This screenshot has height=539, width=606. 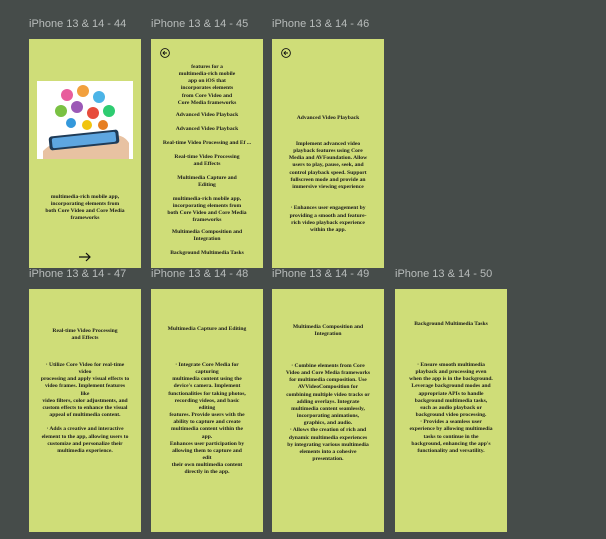 I want to click on menu-item-multimedia-composition: Multimedia Composition and Integration, so click(x=207, y=236).